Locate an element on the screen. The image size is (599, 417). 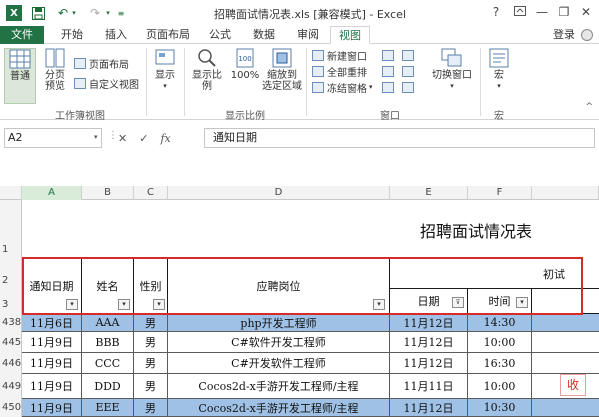
cell-name: AAA is located at coordinates (108, 323).